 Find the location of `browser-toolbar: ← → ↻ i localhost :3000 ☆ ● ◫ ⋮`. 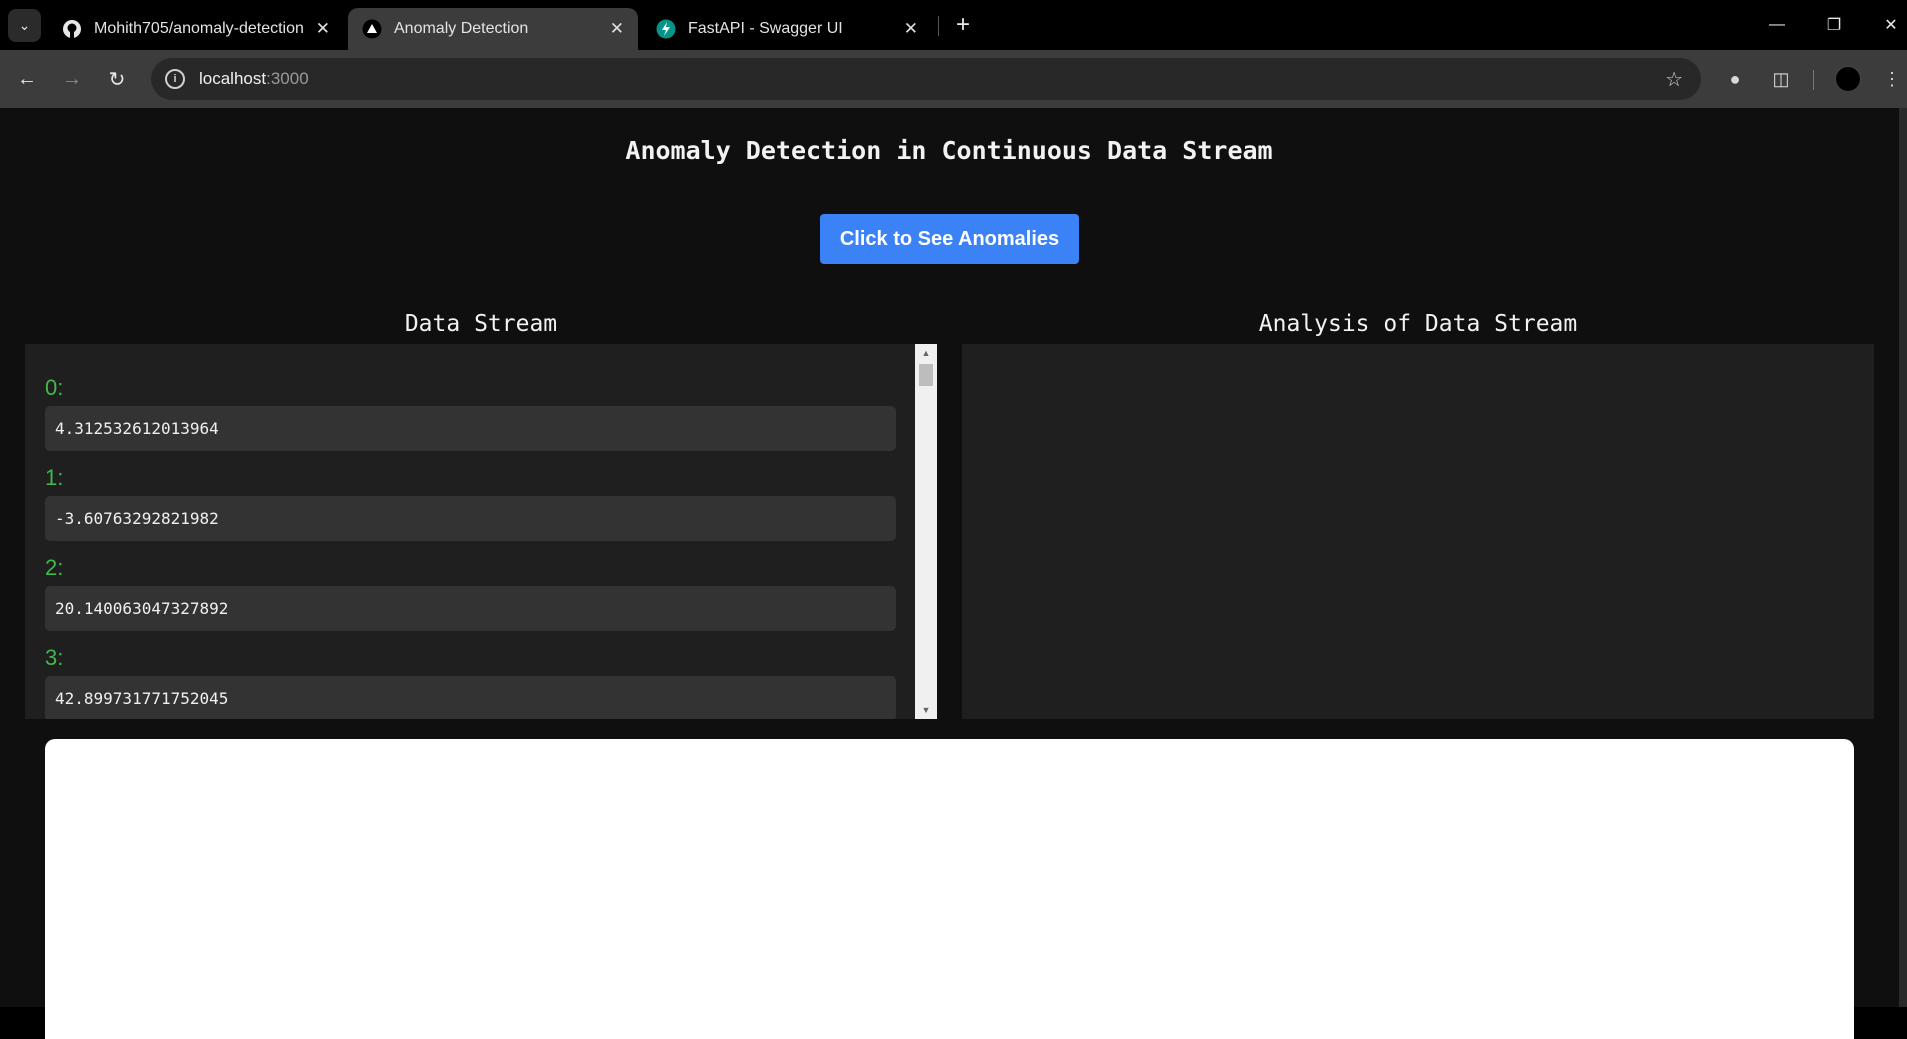

browser-toolbar: ← → ↻ i localhost :3000 ☆ ● ◫ ⋮ is located at coordinates (953, 79).